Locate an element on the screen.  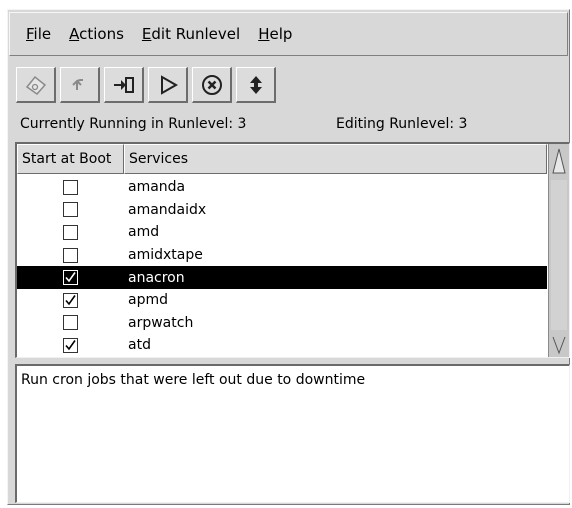
service-name: amandaidx is located at coordinates (167, 209).